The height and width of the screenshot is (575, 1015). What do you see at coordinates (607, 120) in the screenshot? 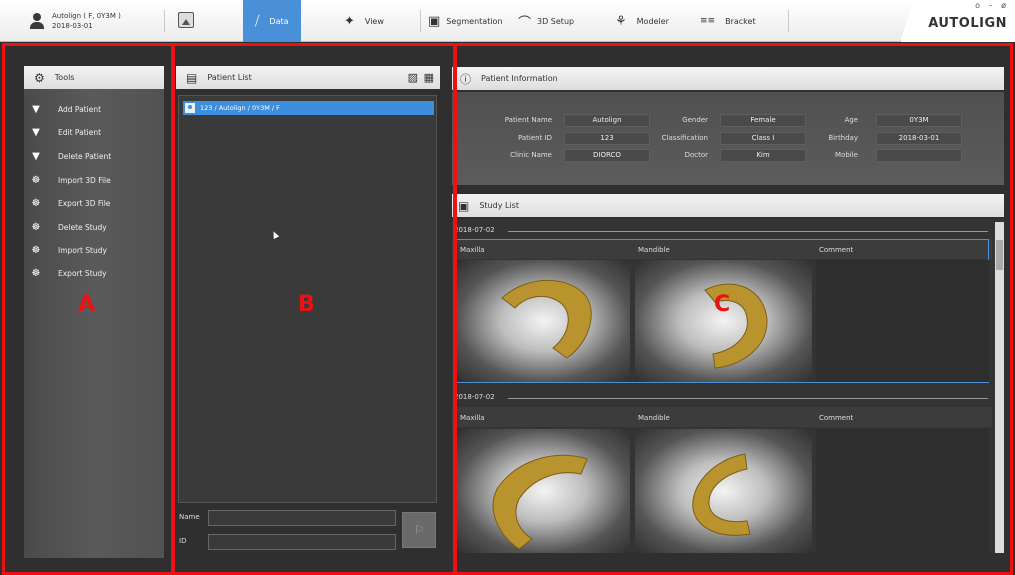
I see `patient-name-value: Autolign` at bounding box center [607, 120].